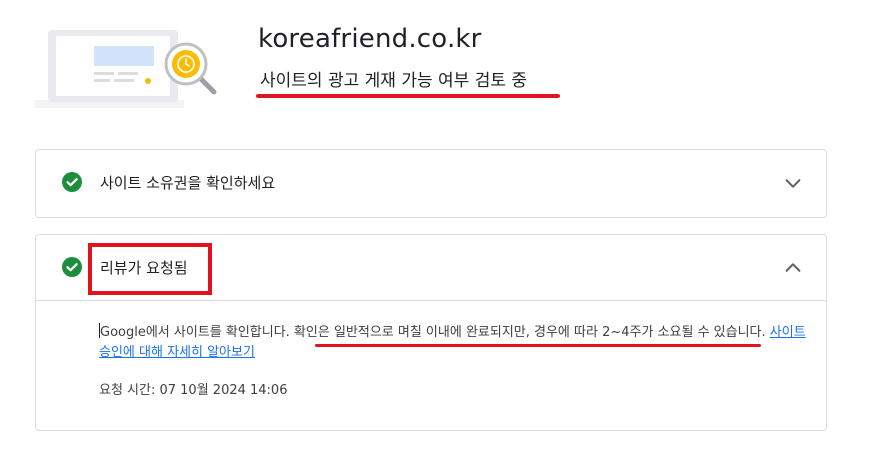 This screenshot has width=873, height=468. I want to click on request-time-text: 요청 시간: 07 10월 2024 14:06, so click(193, 390).